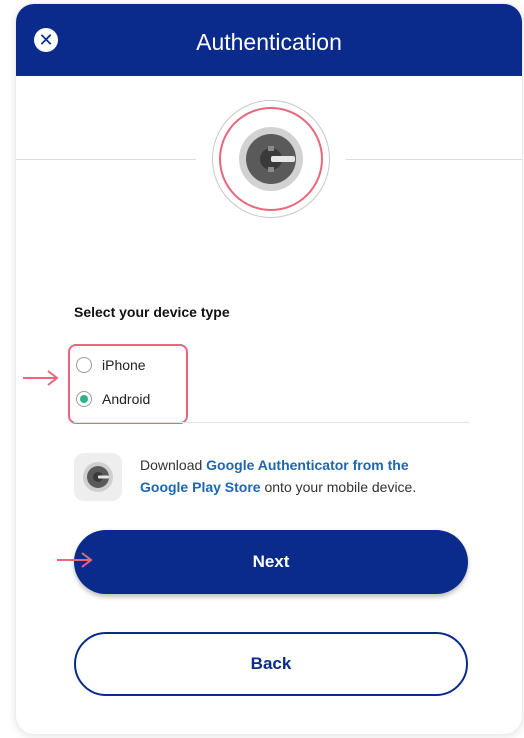  Describe the element at coordinates (84, 365) in the screenshot. I see `radio-unselected-icon` at that location.